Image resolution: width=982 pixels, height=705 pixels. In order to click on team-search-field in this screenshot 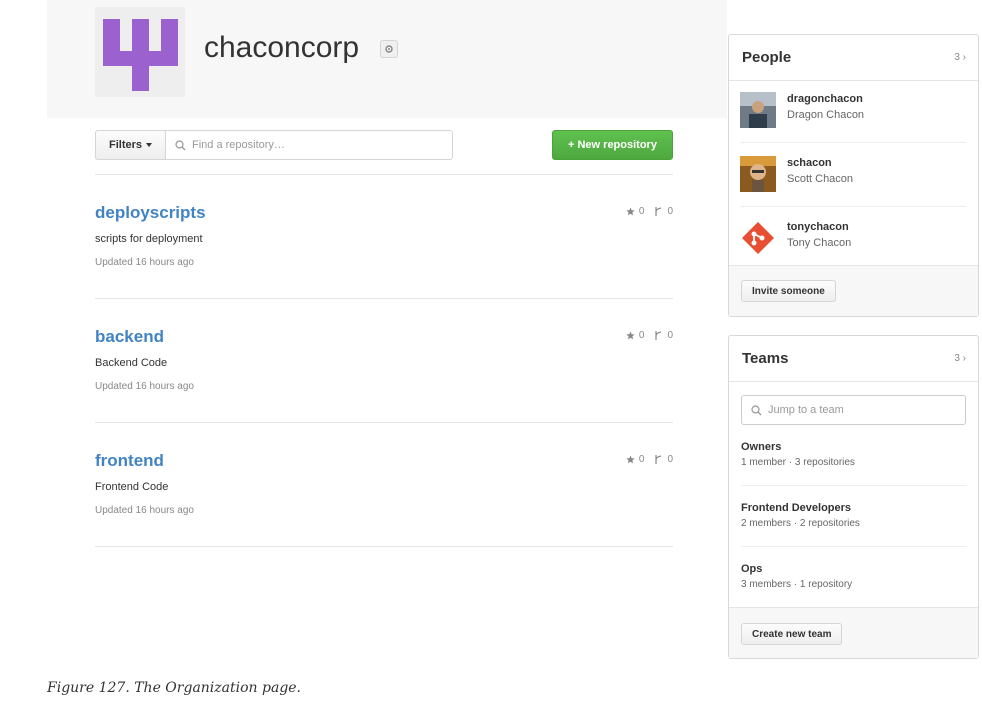, I will do `click(853, 410)`.